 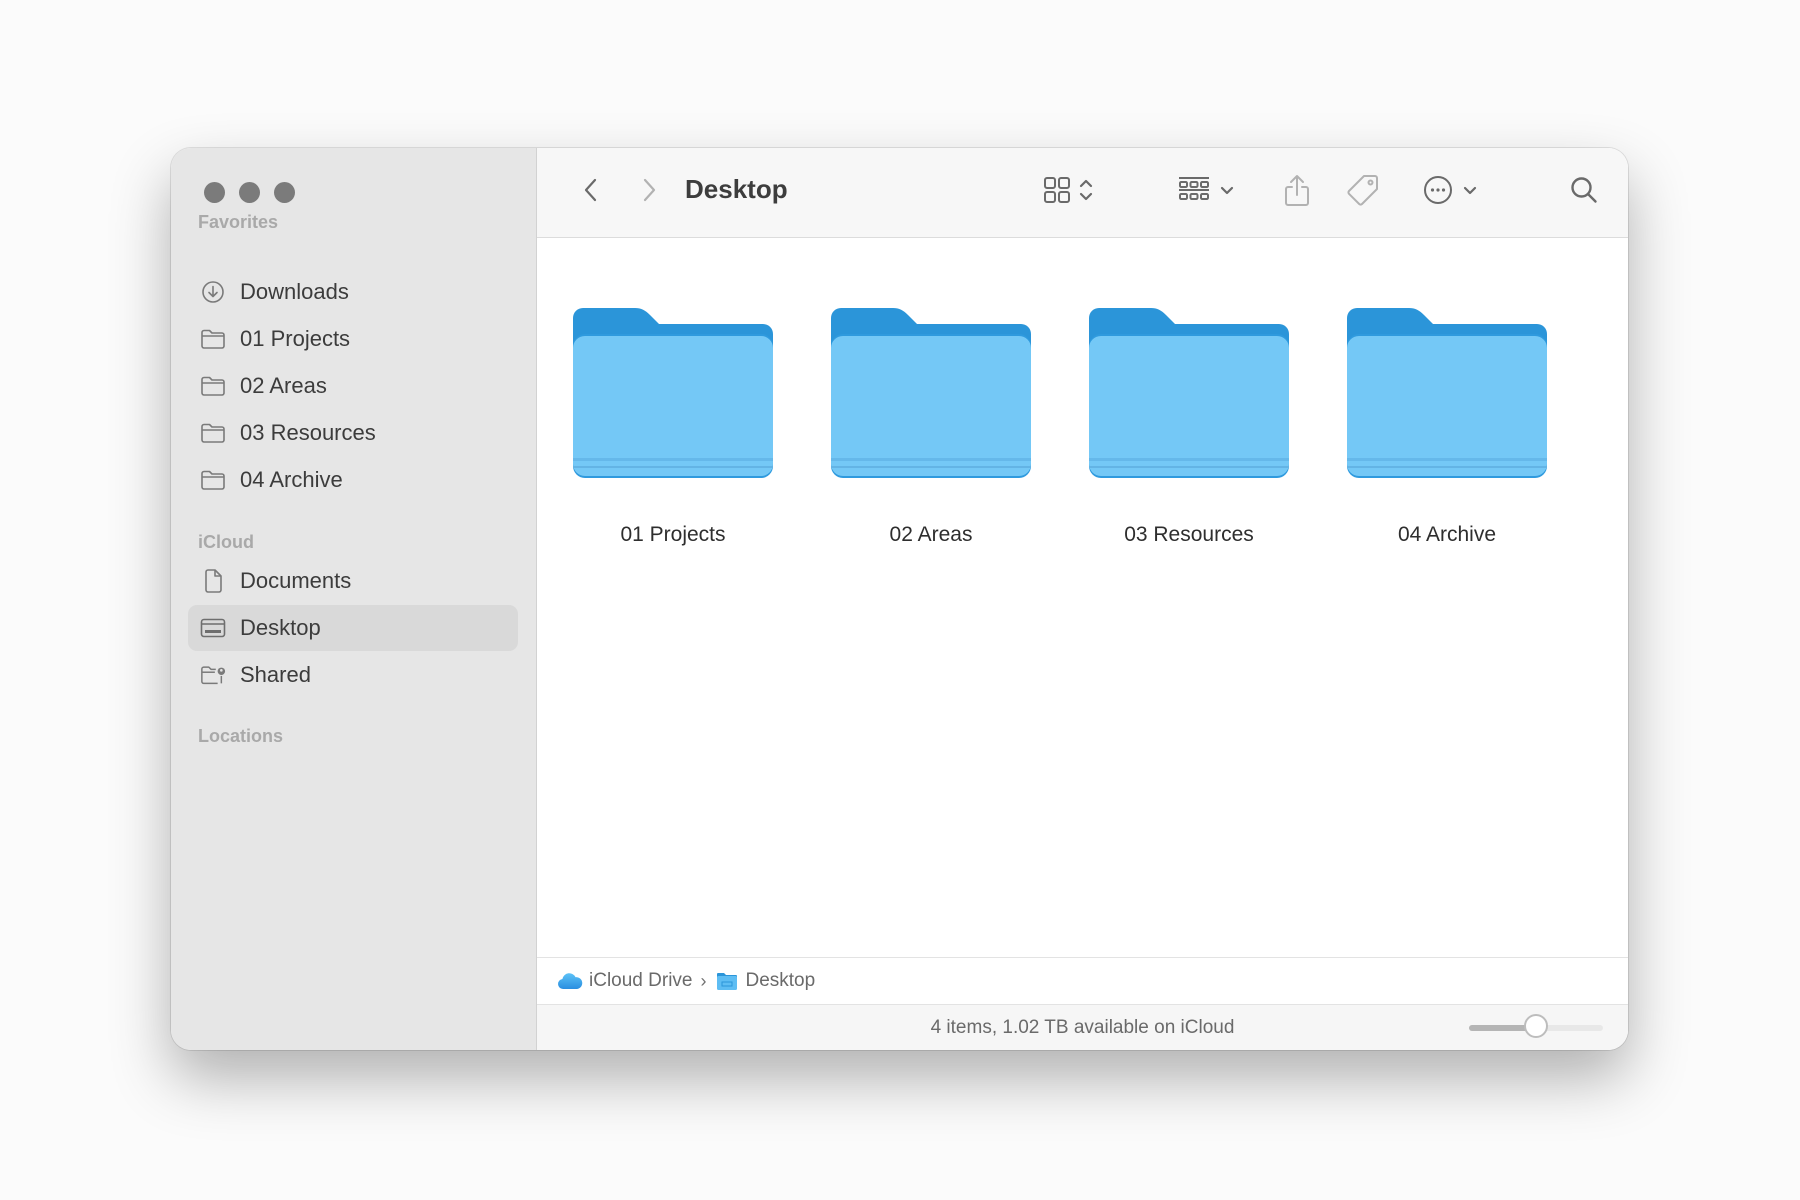 I want to click on folder-item: 03 Resources, so click(x=1189, y=427).